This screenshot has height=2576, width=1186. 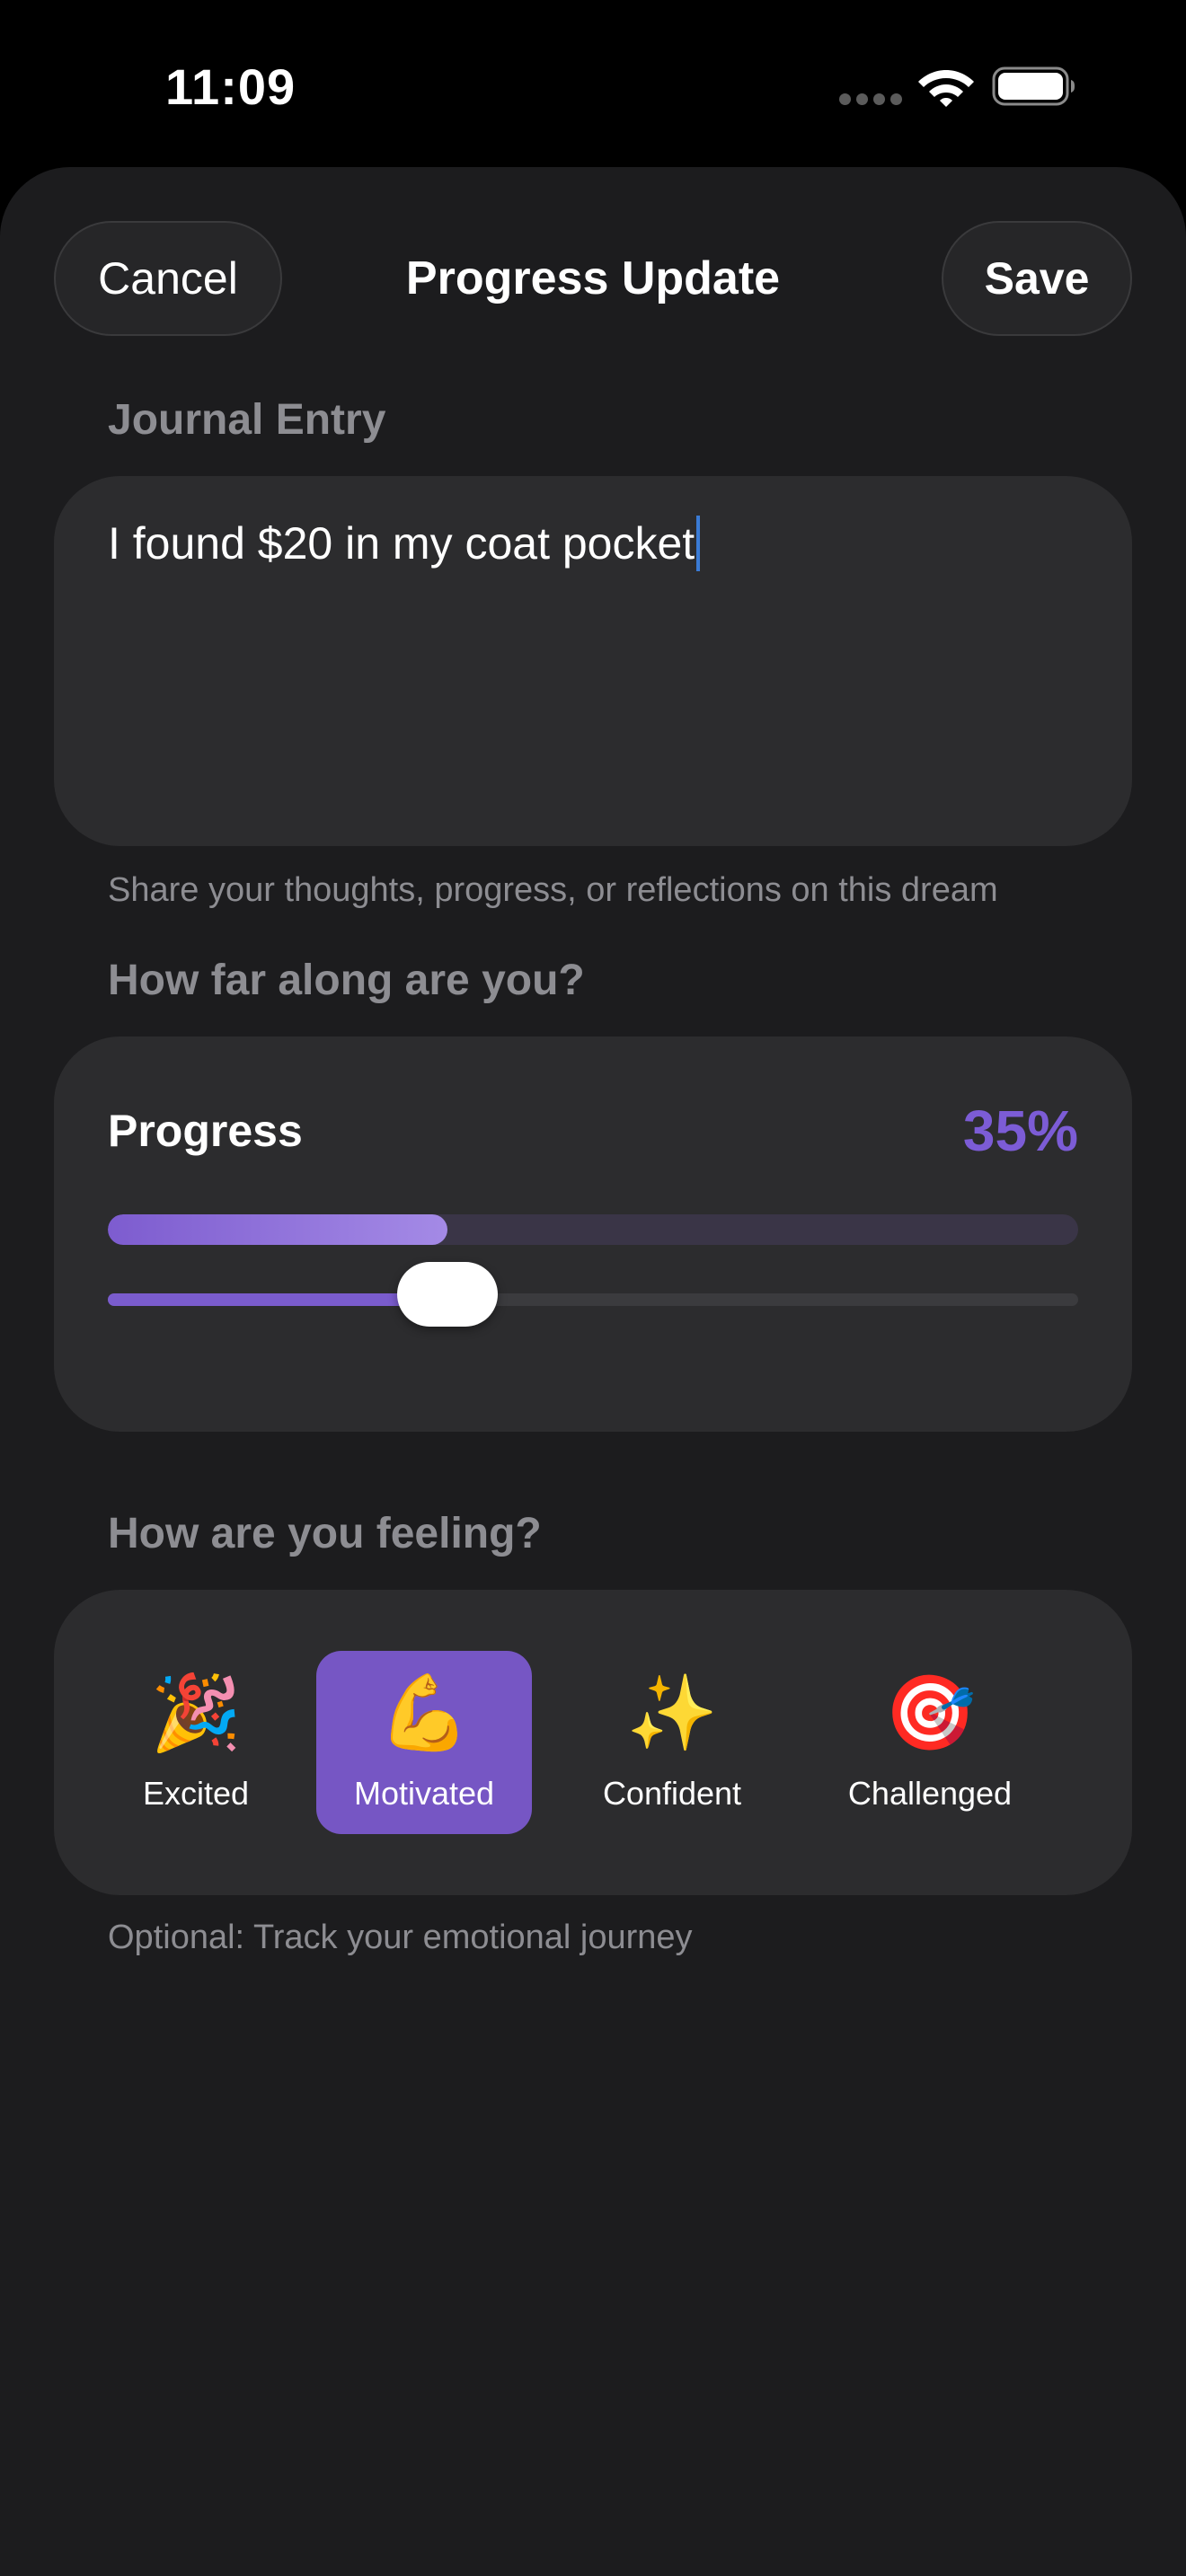 What do you see at coordinates (424, 1713) in the screenshot?
I see `flexed-biceps-icon: 💪` at bounding box center [424, 1713].